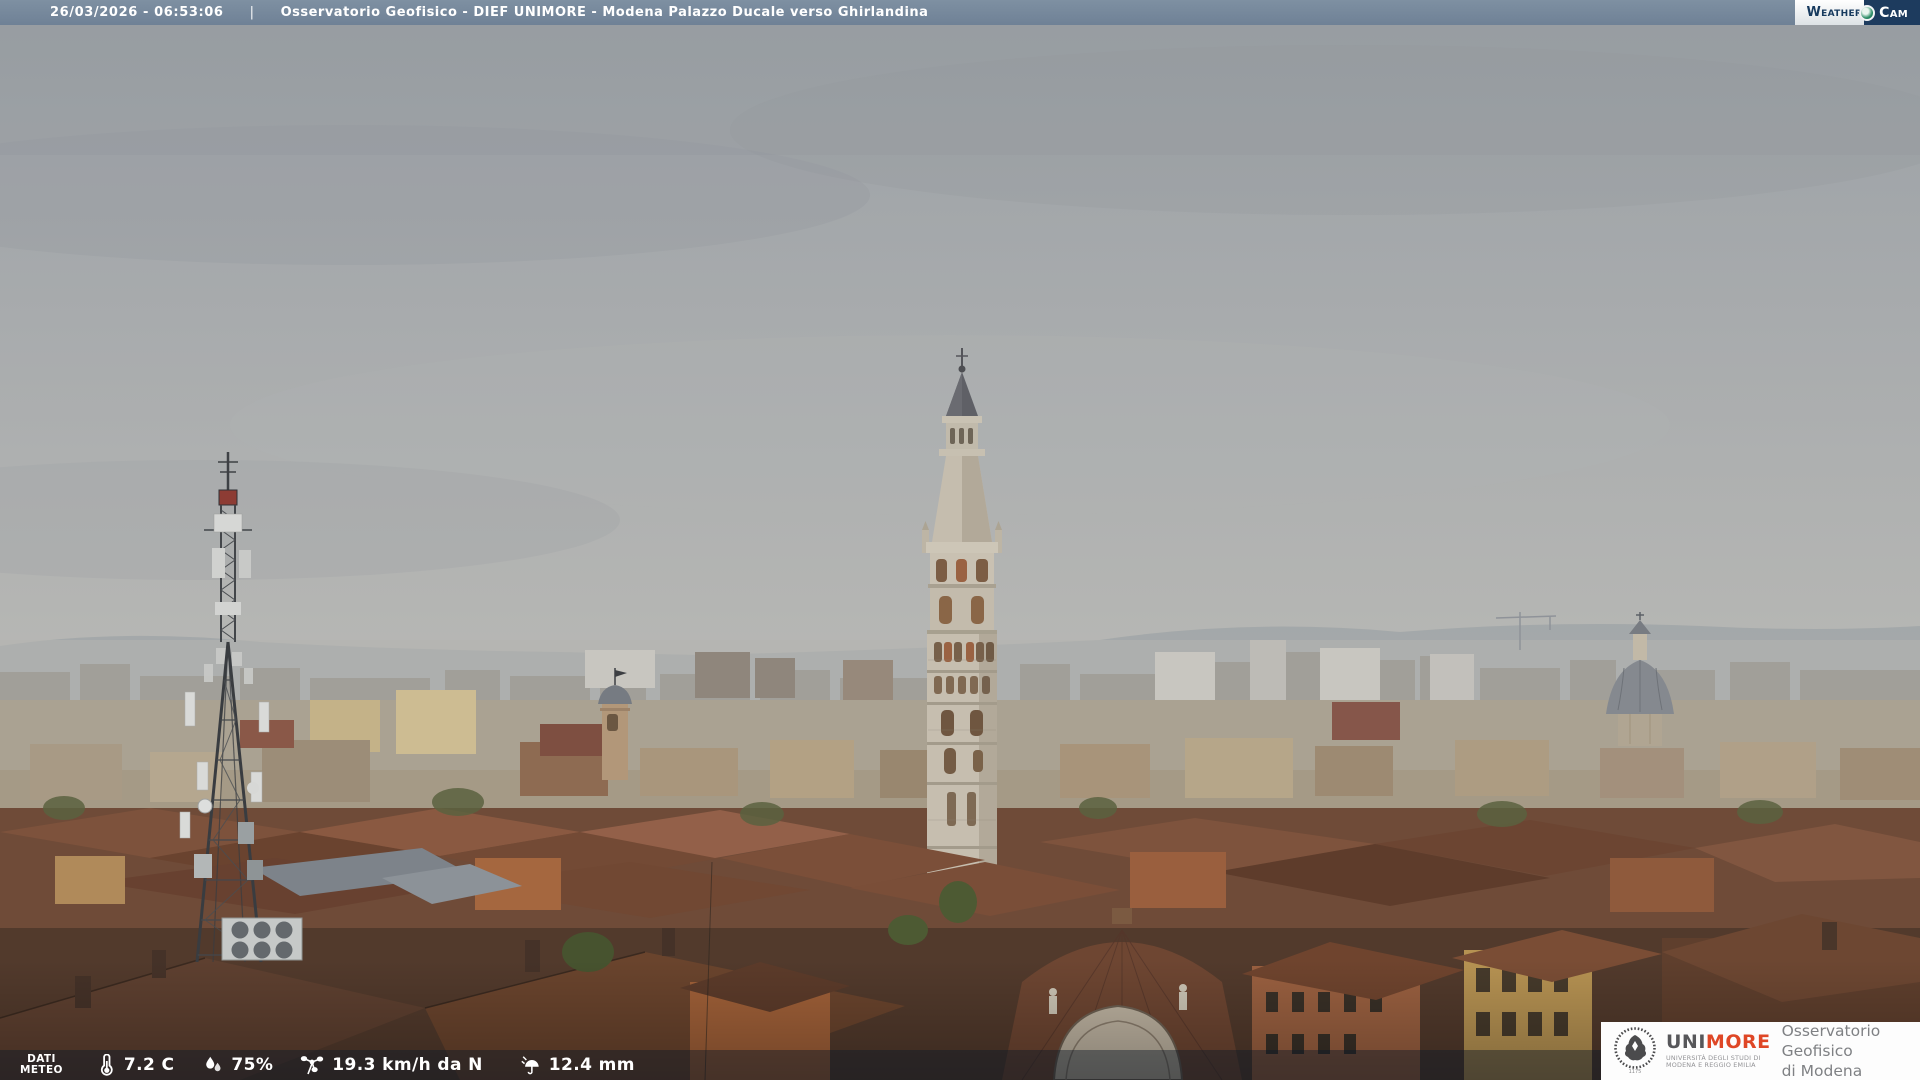  I want to click on humidity-reading: 75%, so click(237, 1065).